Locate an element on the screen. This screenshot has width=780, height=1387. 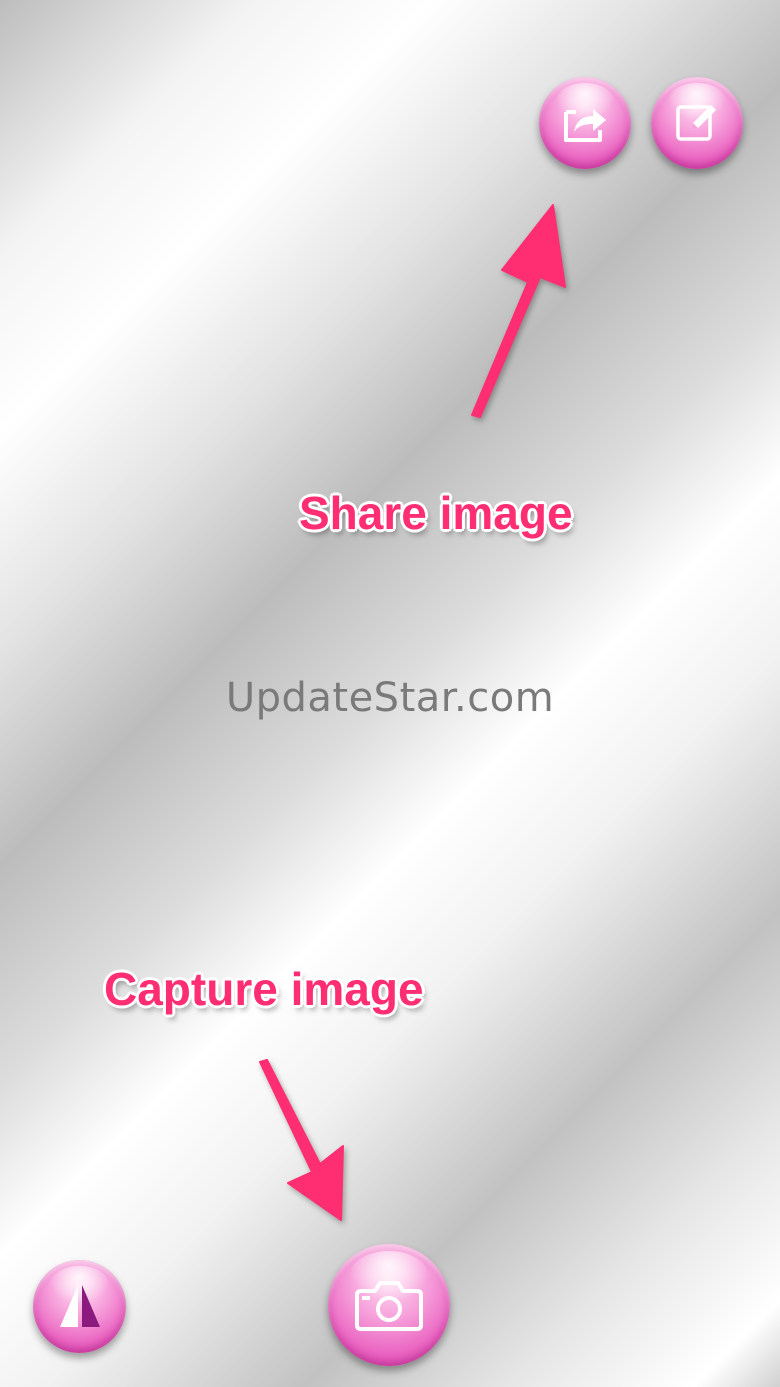
capture-image-callout: Capture image is located at coordinates (264, 989).